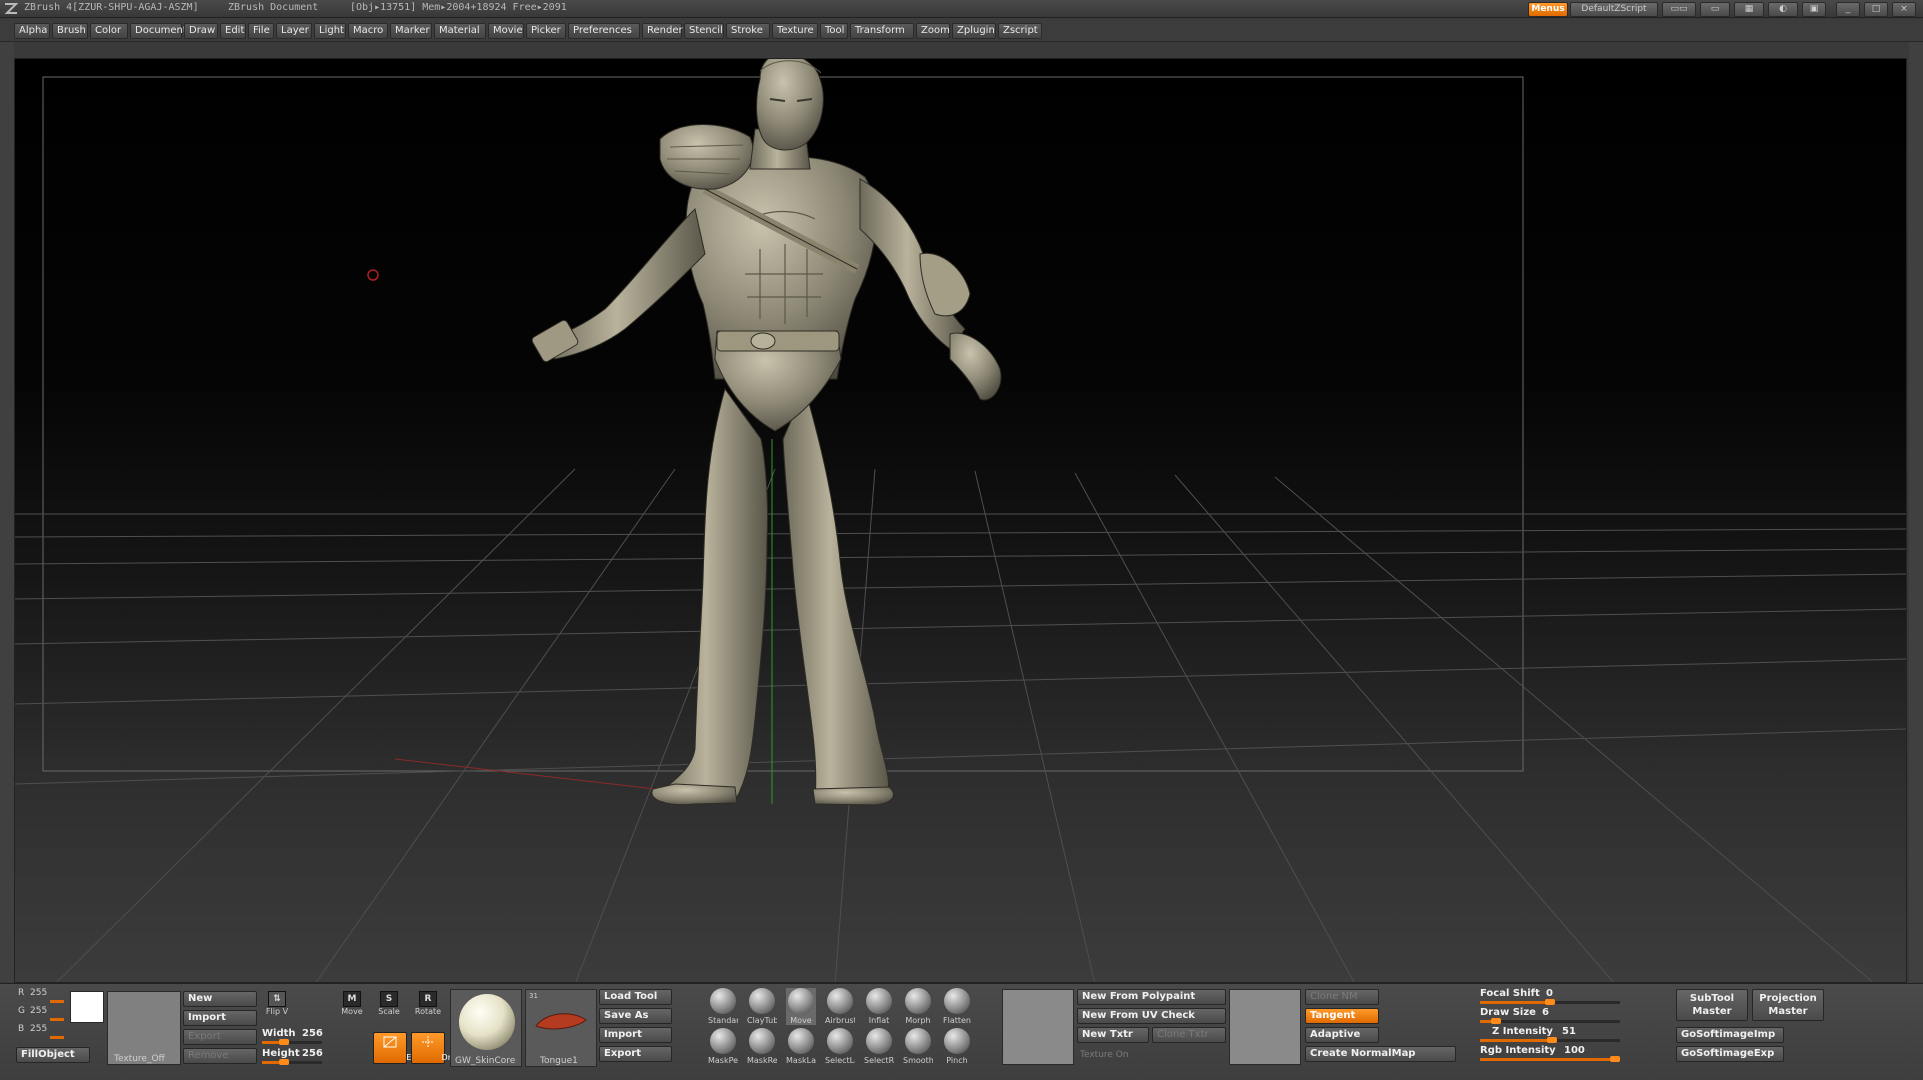  Describe the element at coordinates (1020, 31) in the screenshot. I see `menu-zscript: Zscript` at that location.